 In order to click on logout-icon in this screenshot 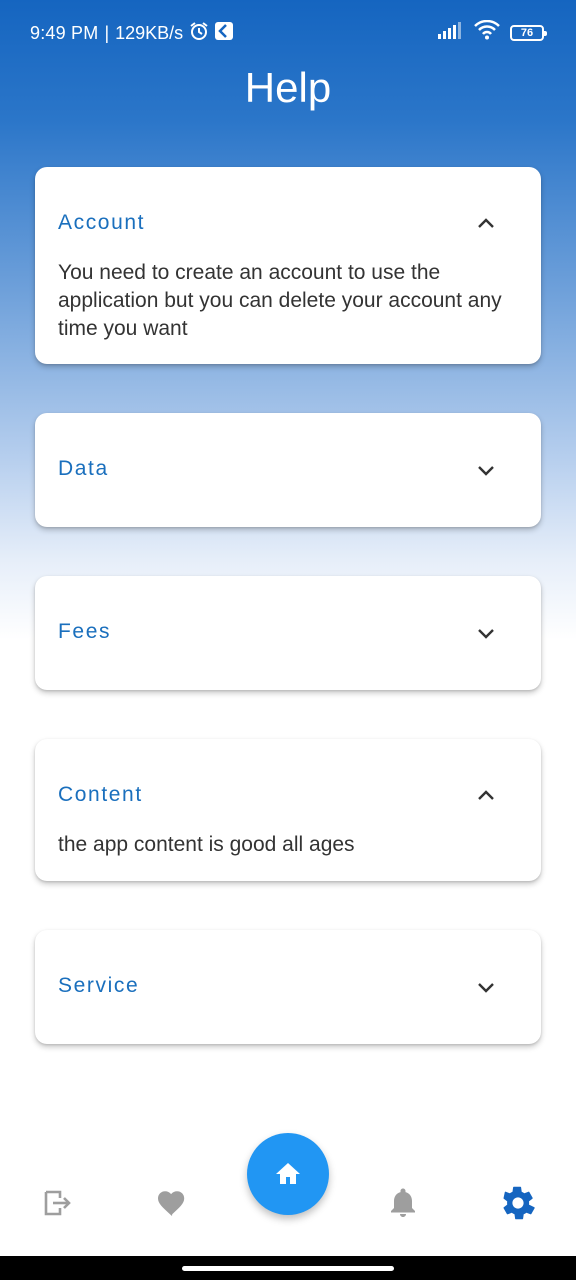, I will do `click(57, 1203)`.